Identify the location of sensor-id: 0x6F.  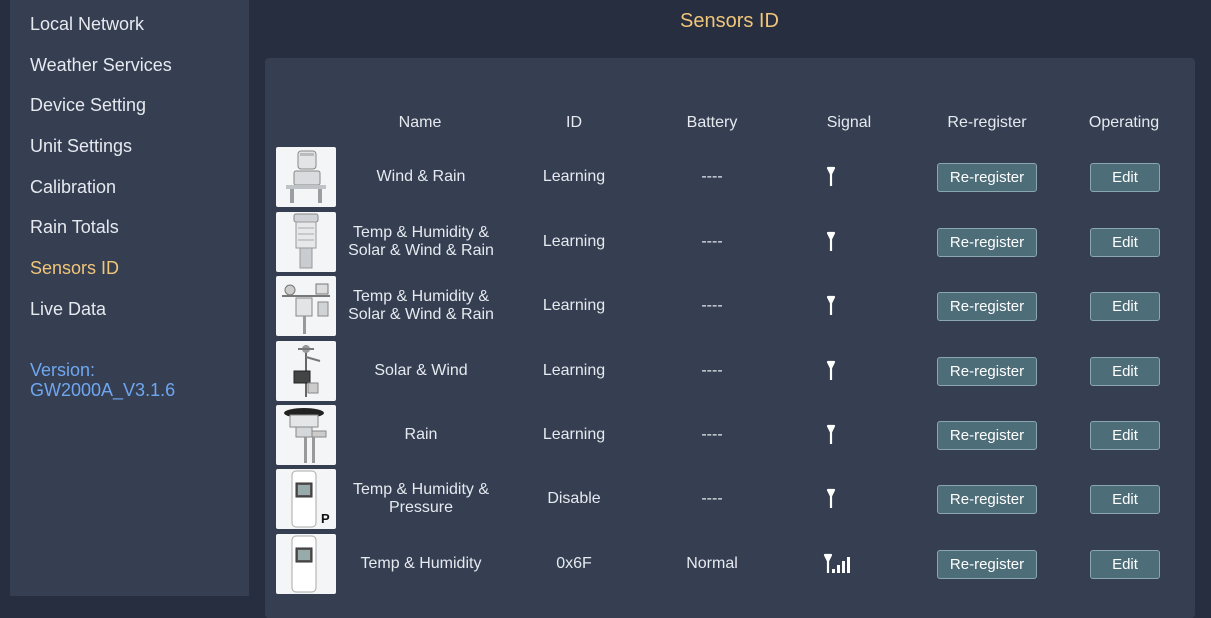
(574, 563).